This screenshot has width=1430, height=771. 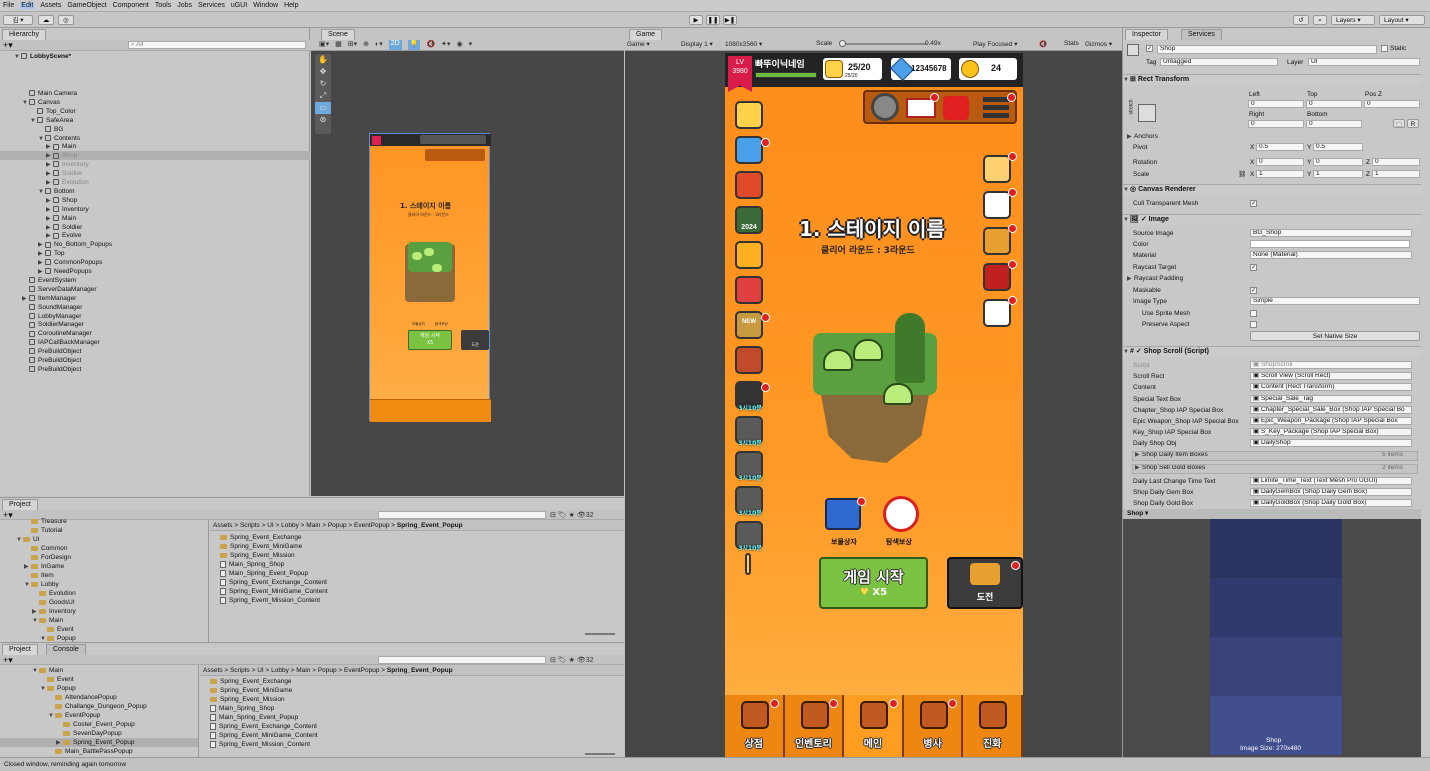 I want to click on gizmos-button: Gizmos ▾, so click(x=1098, y=44).